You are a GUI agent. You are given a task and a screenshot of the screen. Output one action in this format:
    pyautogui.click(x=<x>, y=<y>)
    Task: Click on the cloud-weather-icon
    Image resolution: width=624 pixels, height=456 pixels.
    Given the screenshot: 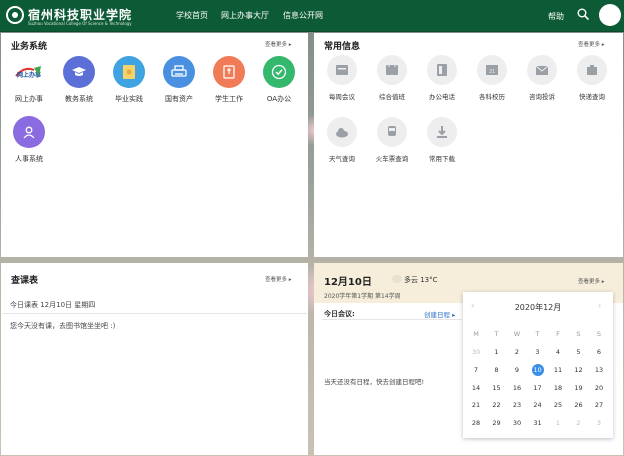 What is the action you would take?
    pyautogui.click(x=397, y=279)
    